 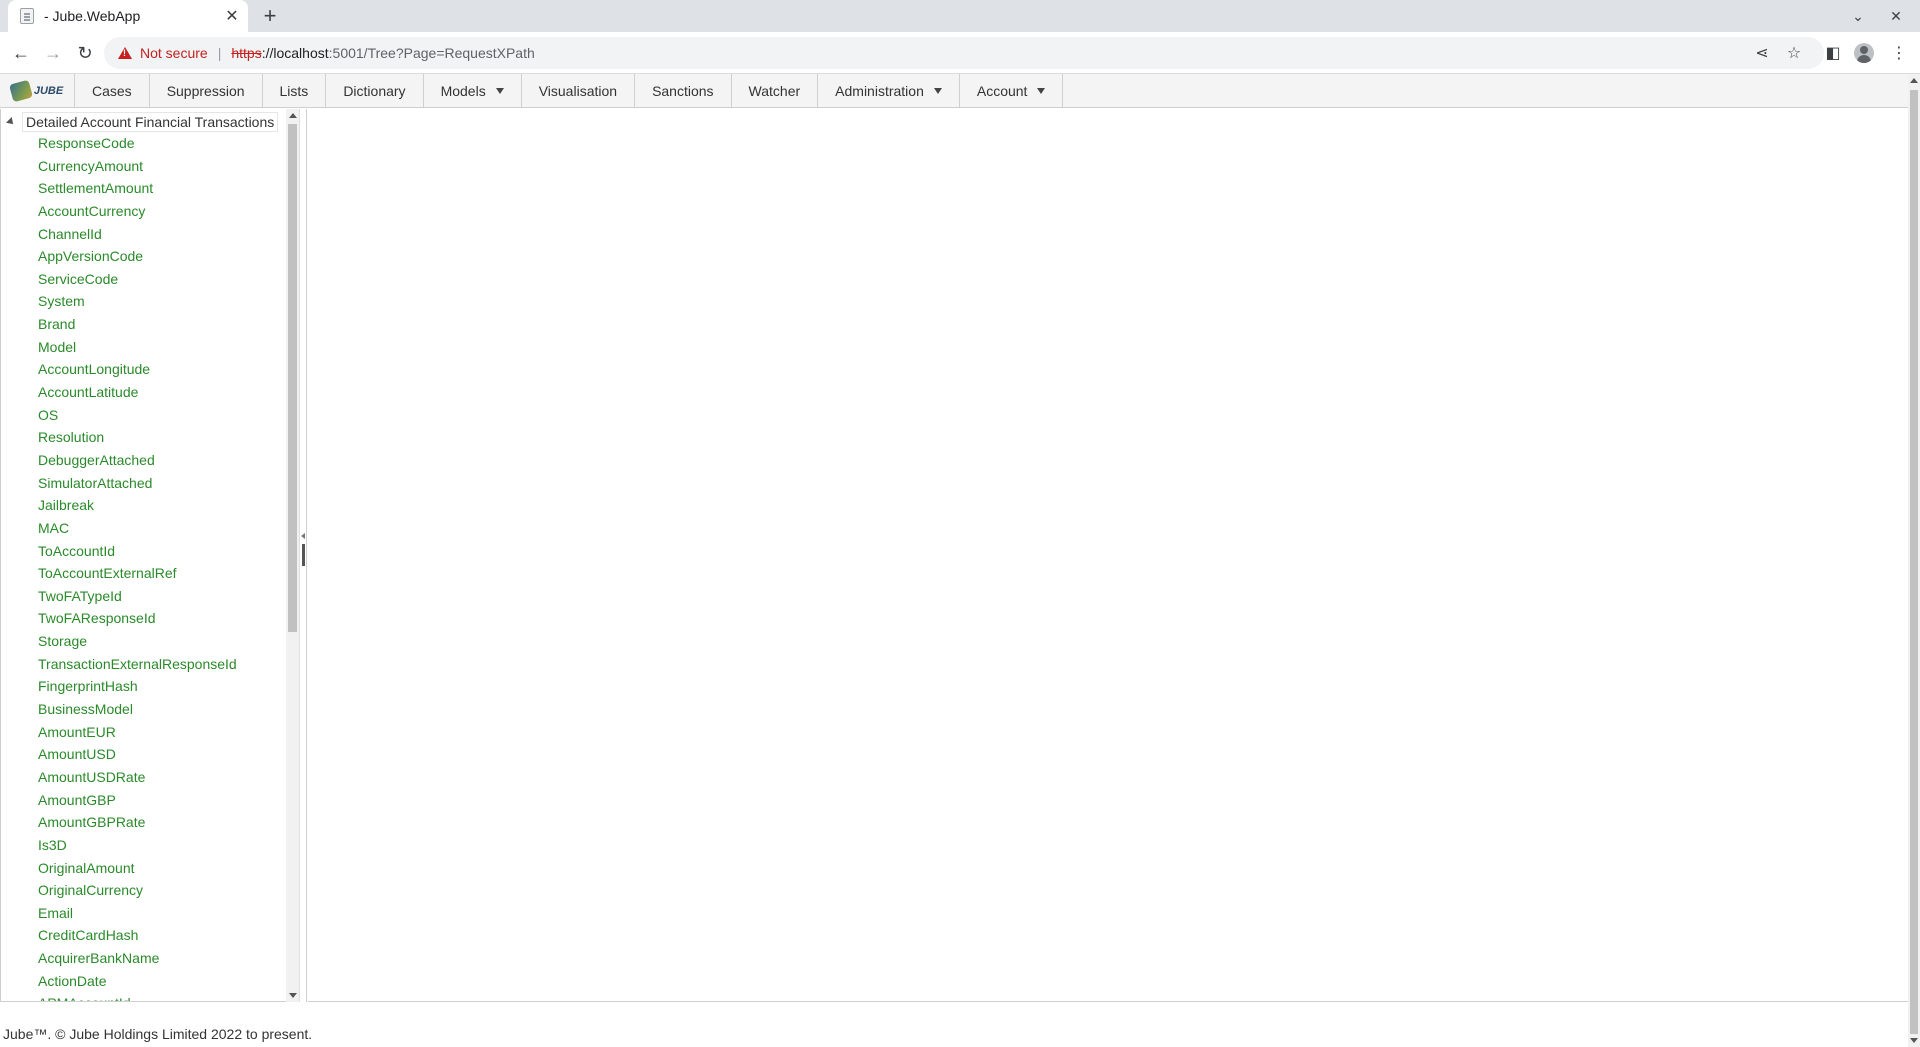 I want to click on tab-title: - Jube.WebApp, so click(x=92, y=16).